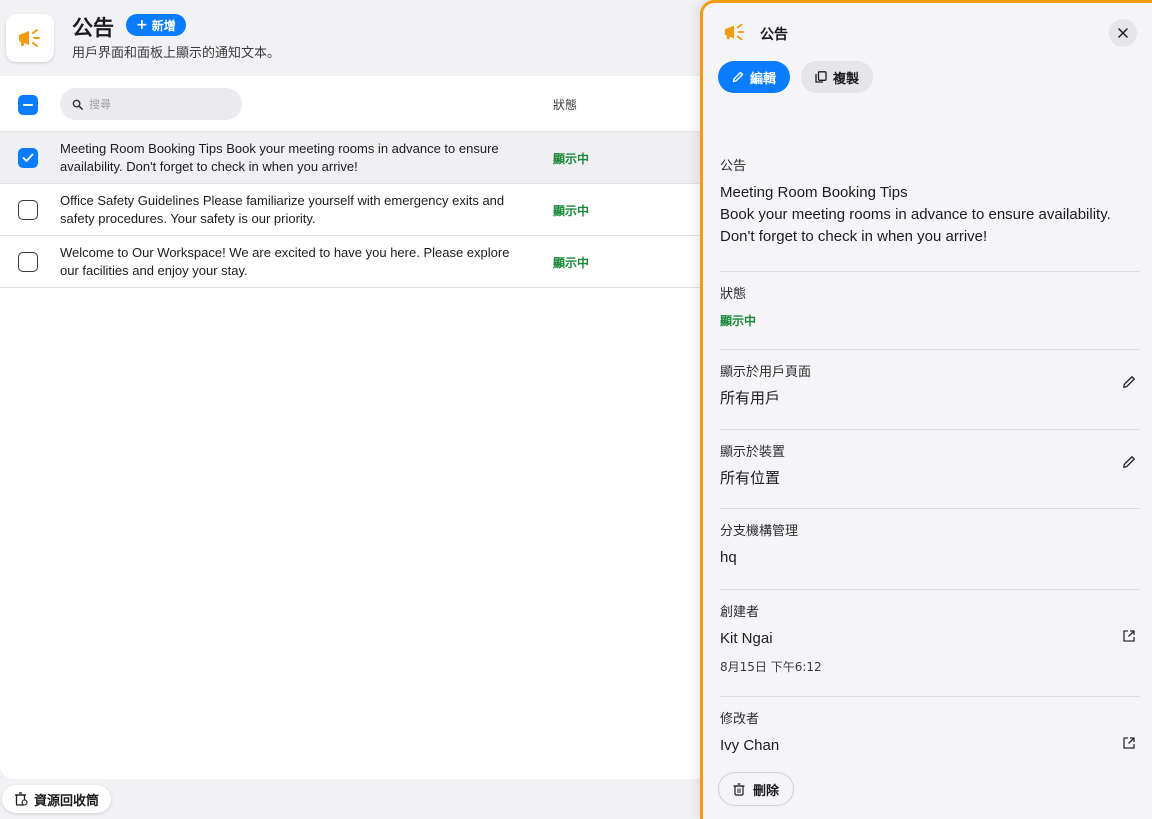  What do you see at coordinates (930, 475) in the screenshot?
I see `devices-section: 顯示於裝置 所有位置` at bounding box center [930, 475].